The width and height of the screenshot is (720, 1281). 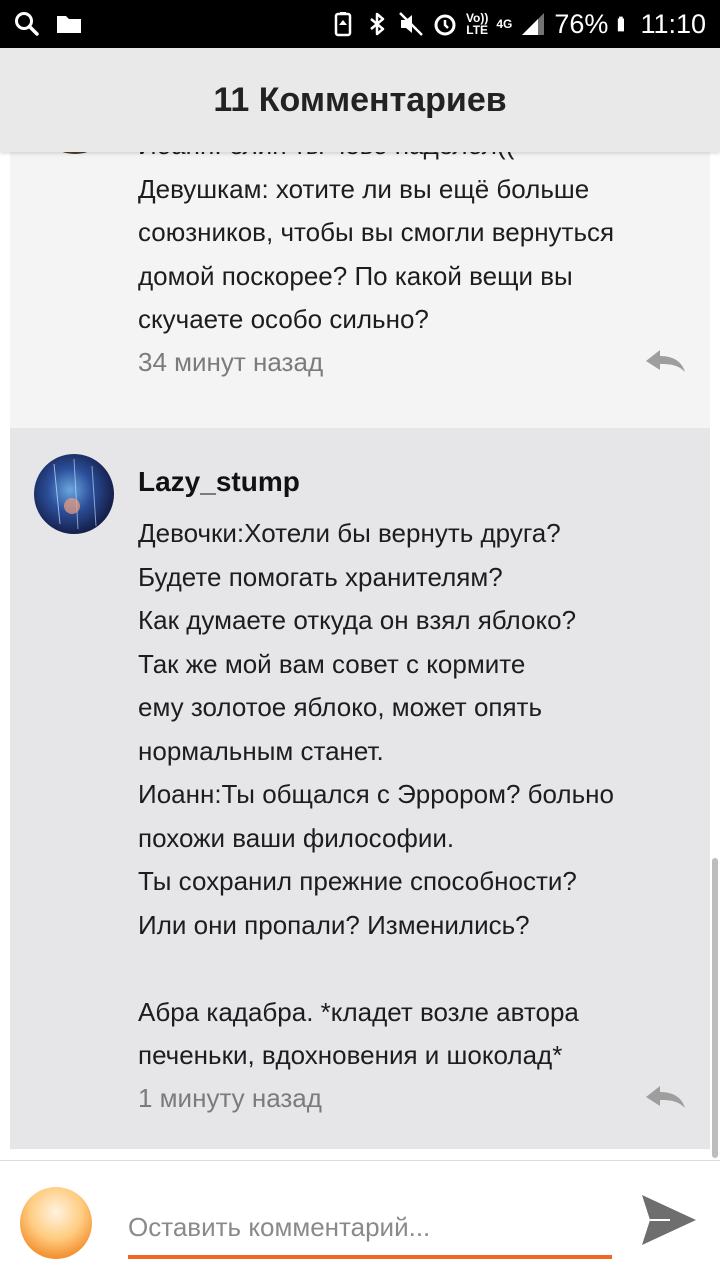 What do you see at coordinates (715, 1008) in the screenshot?
I see `scrollbar` at bounding box center [715, 1008].